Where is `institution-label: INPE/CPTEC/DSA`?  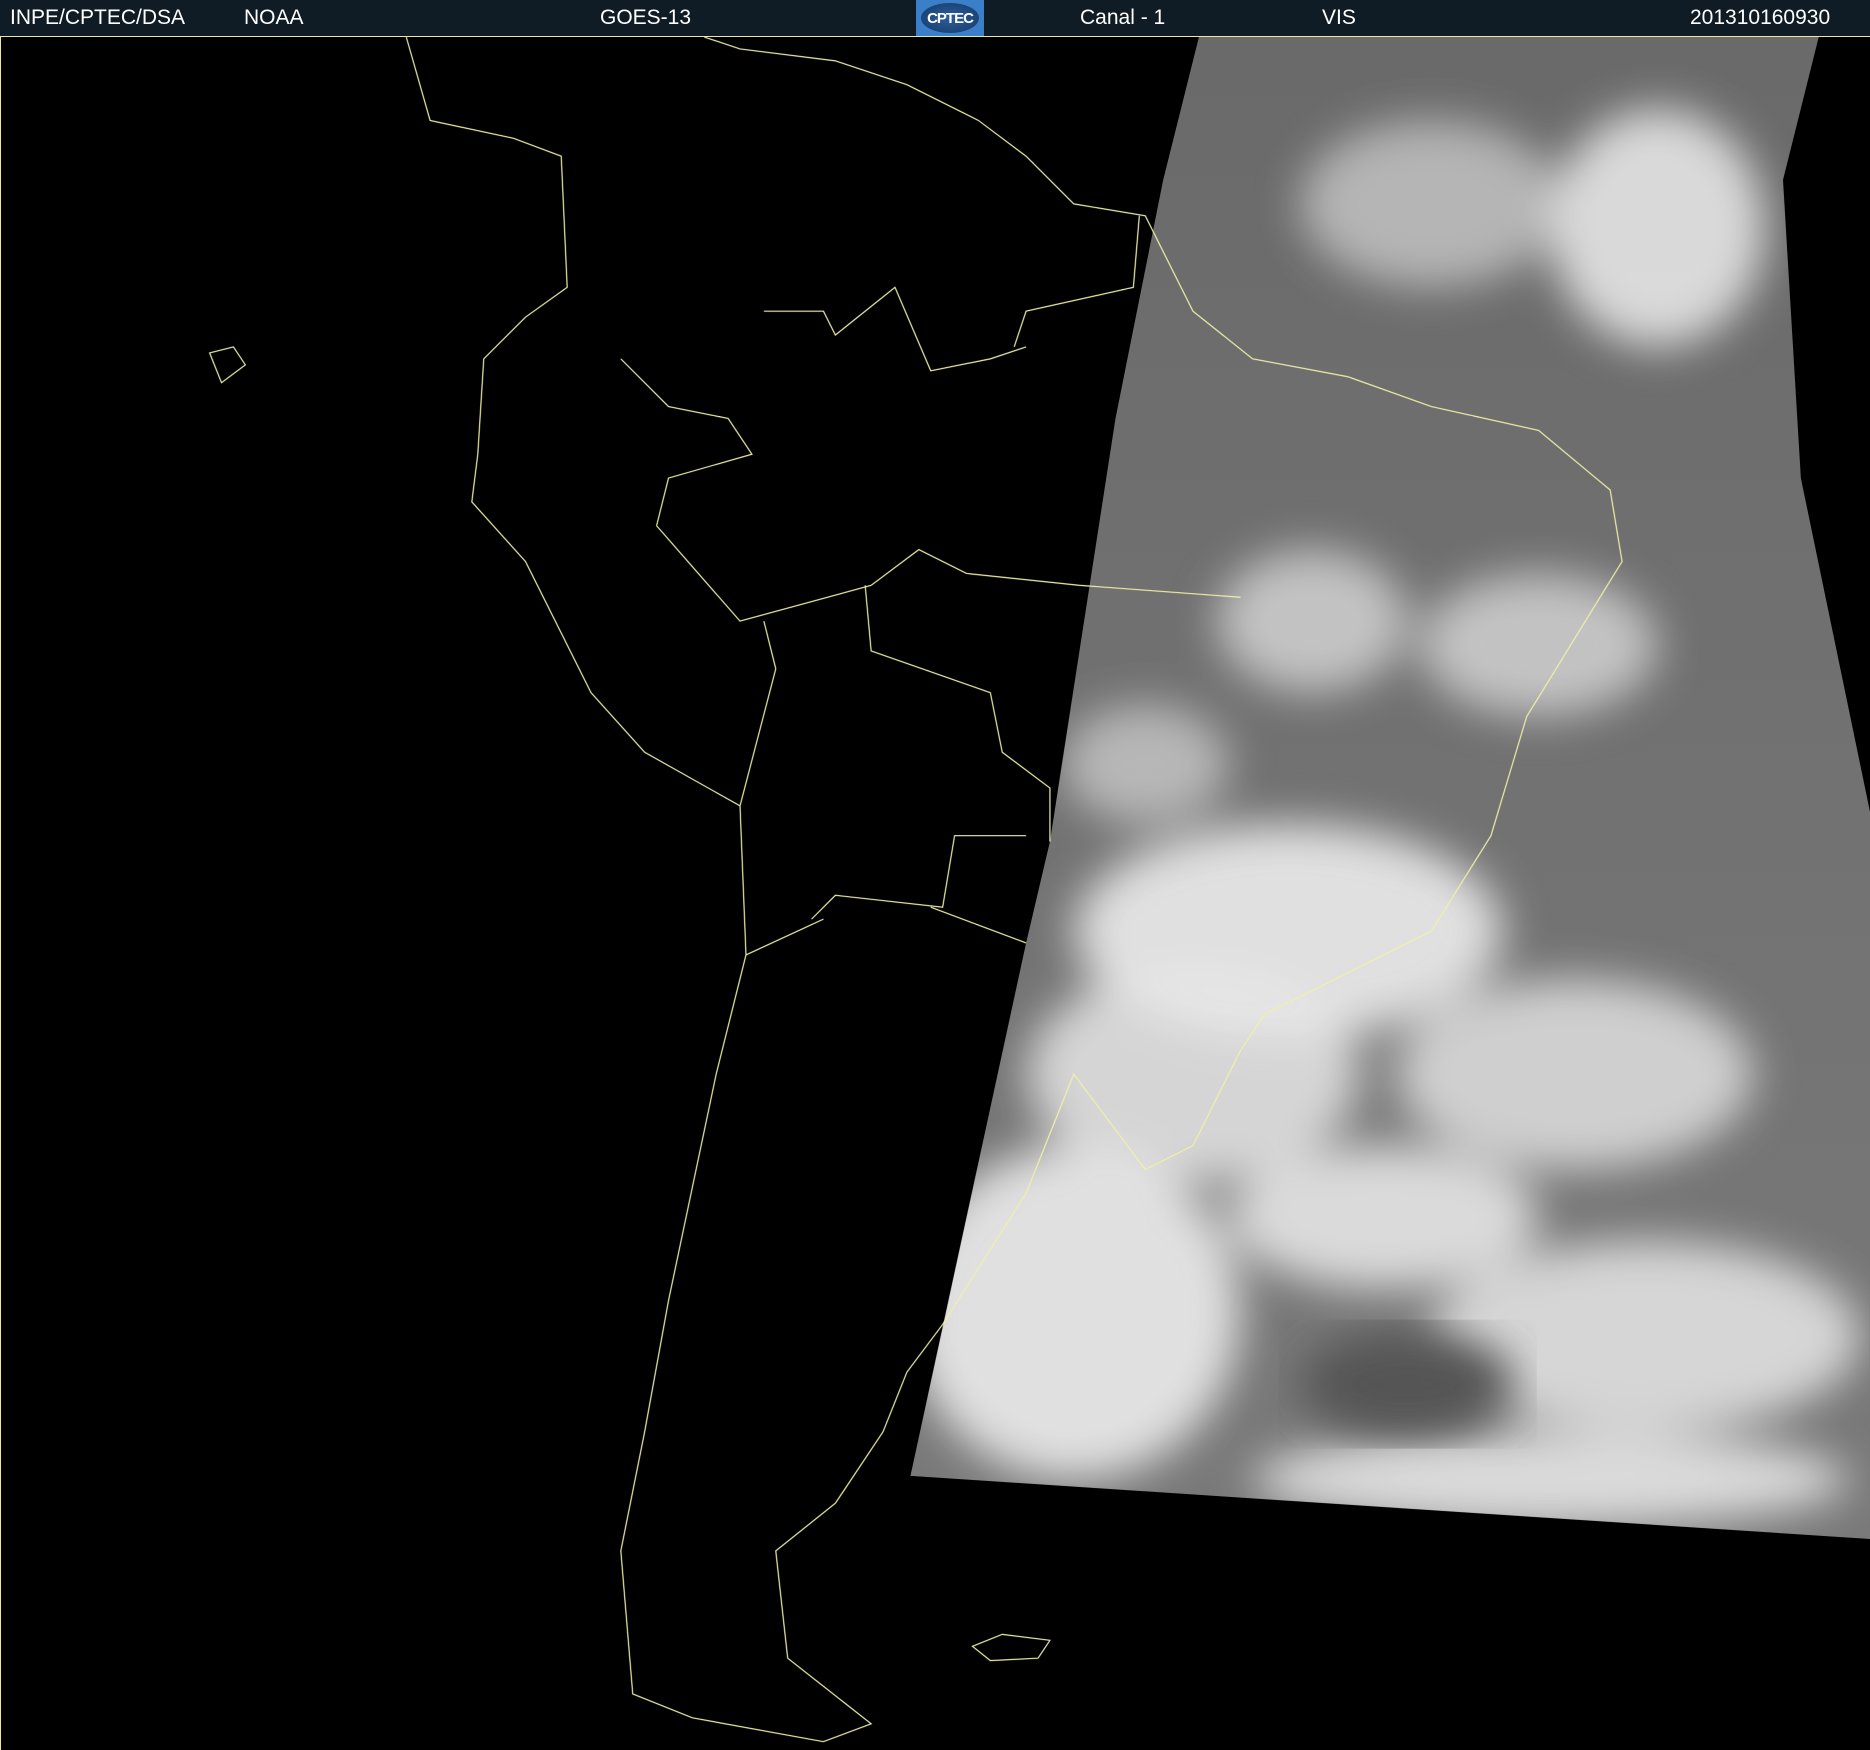 institution-label: INPE/CPTEC/DSA is located at coordinates (98, 17).